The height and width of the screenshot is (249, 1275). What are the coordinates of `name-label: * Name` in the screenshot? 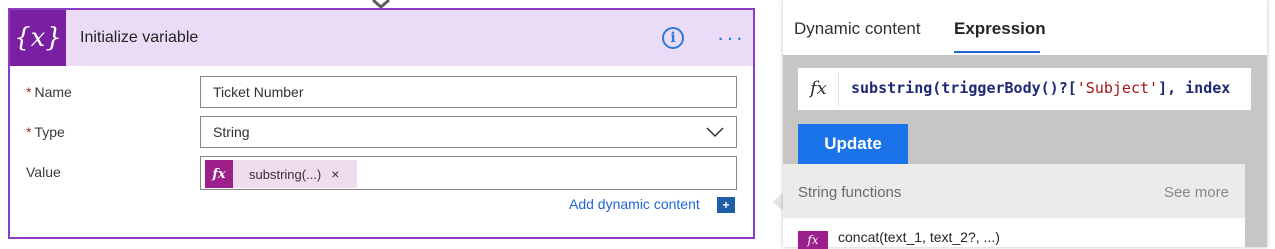 It's located at (49, 92).